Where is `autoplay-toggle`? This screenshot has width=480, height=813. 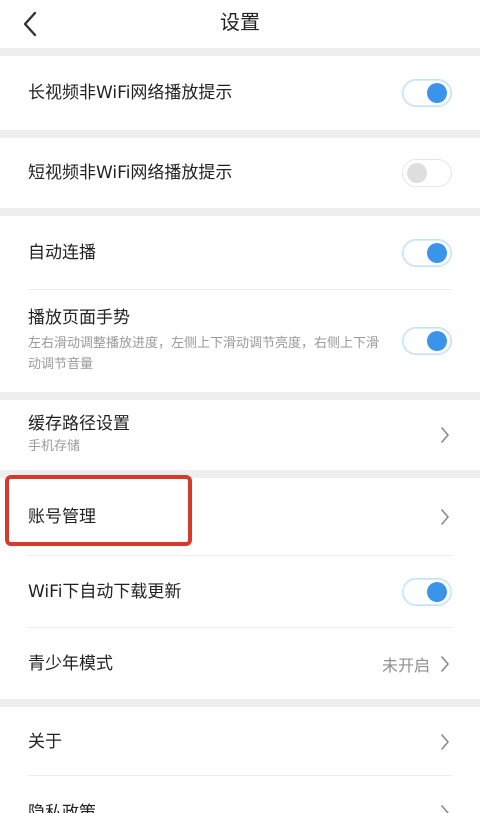 autoplay-toggle is located at coordinates (427, 253).